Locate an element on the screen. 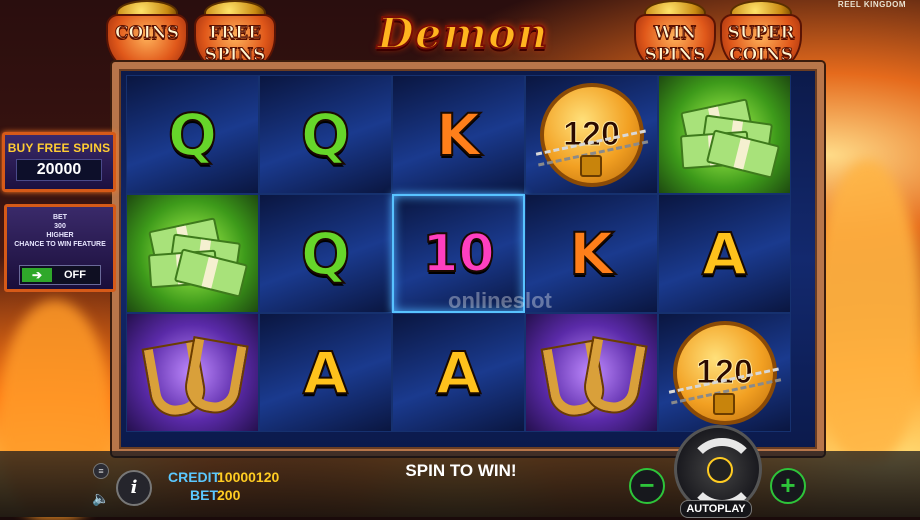 Image resolution: width=920 pixels, height=520 pixels. autoplay-button: AUTOPLAY is located at coordinates (716, 509).